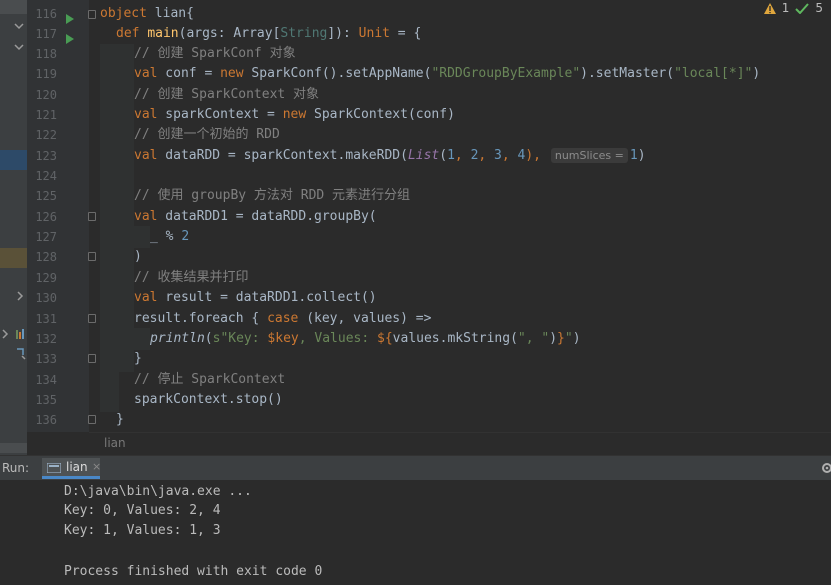 This screenshot has width=831, height=585. What do you see at coordinates (46, 257) in the screenshot?
I see `line-number: 128` at bounding box center [46, 257].